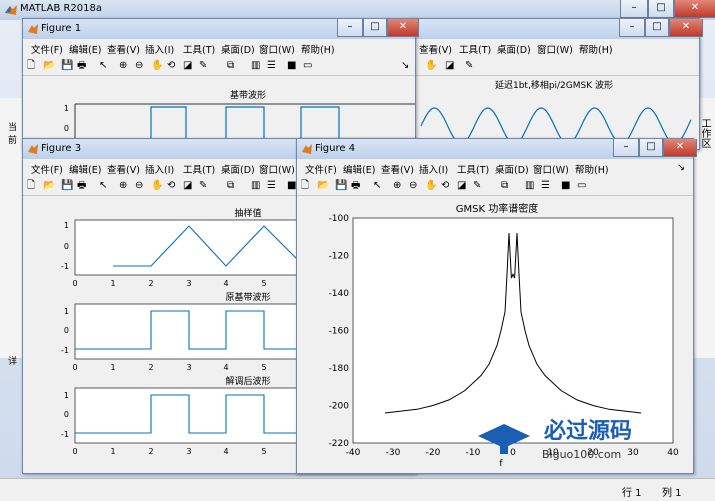 This screenshot has height=501, width=715. Describe the element at coordinates (632, 28) in the screenshot. I see `fig2-minimize-button: –` at that location.